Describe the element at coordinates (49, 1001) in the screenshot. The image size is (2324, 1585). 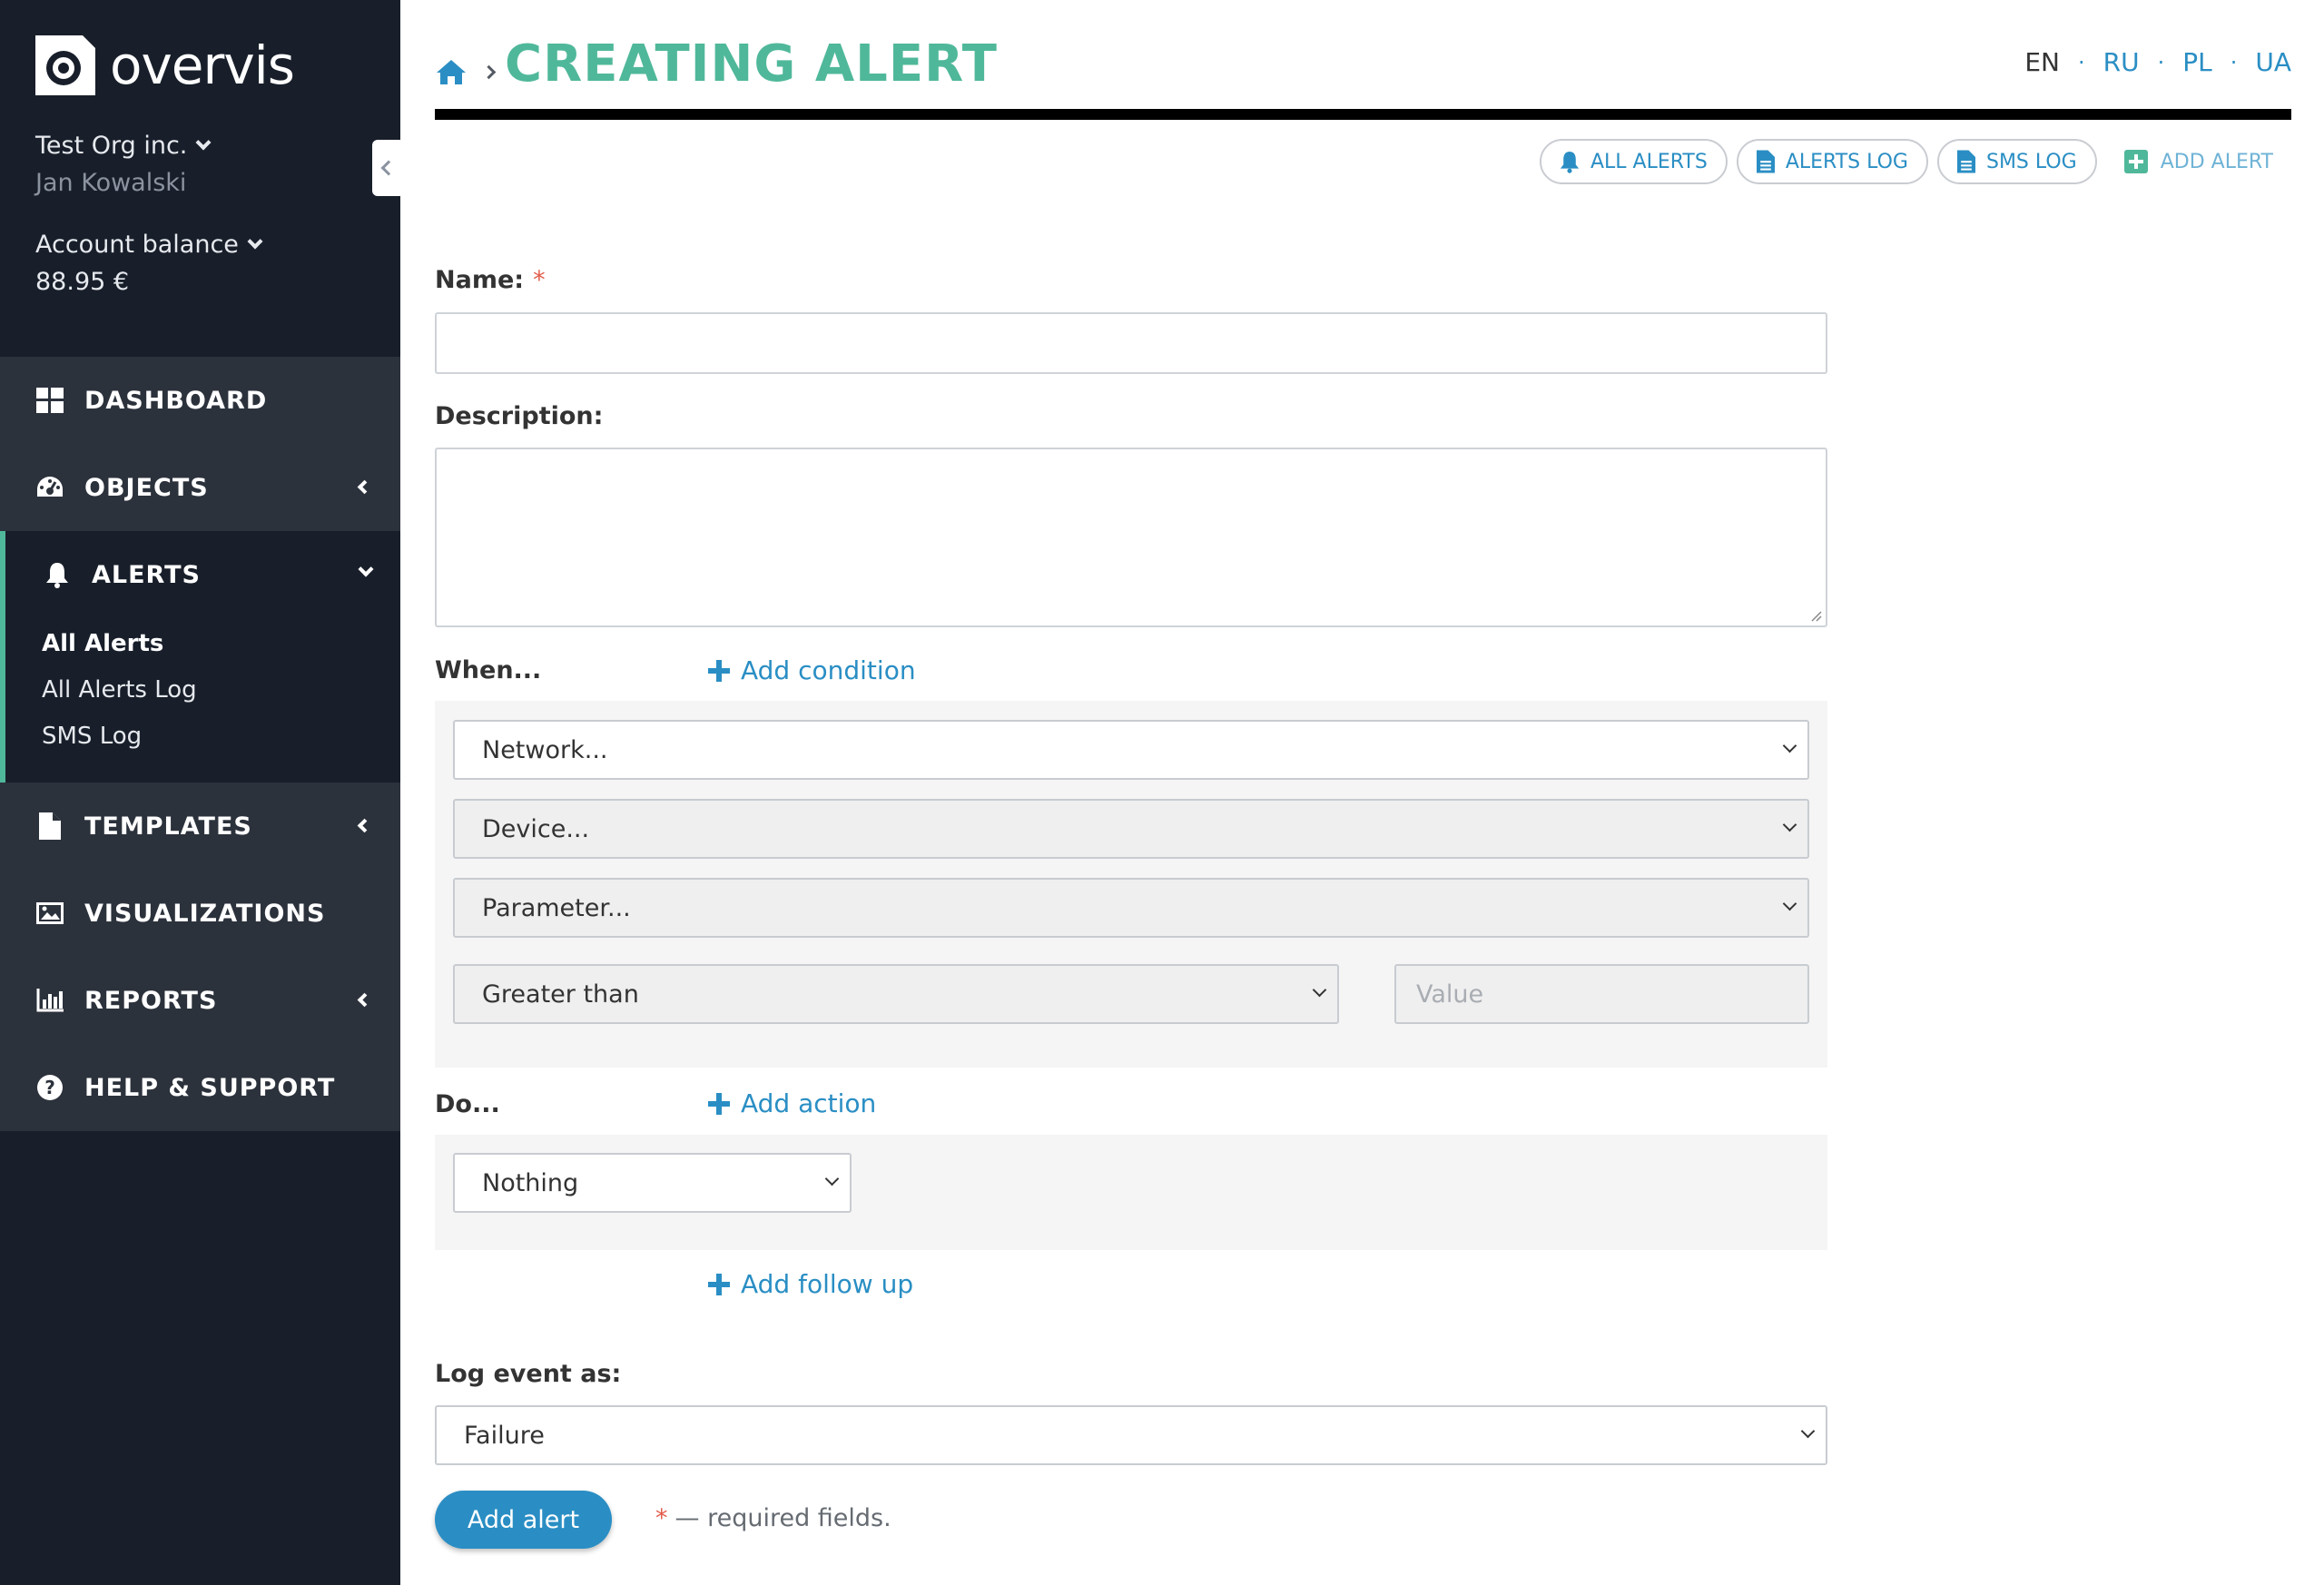
I see `bar-chart-icon` at that location.